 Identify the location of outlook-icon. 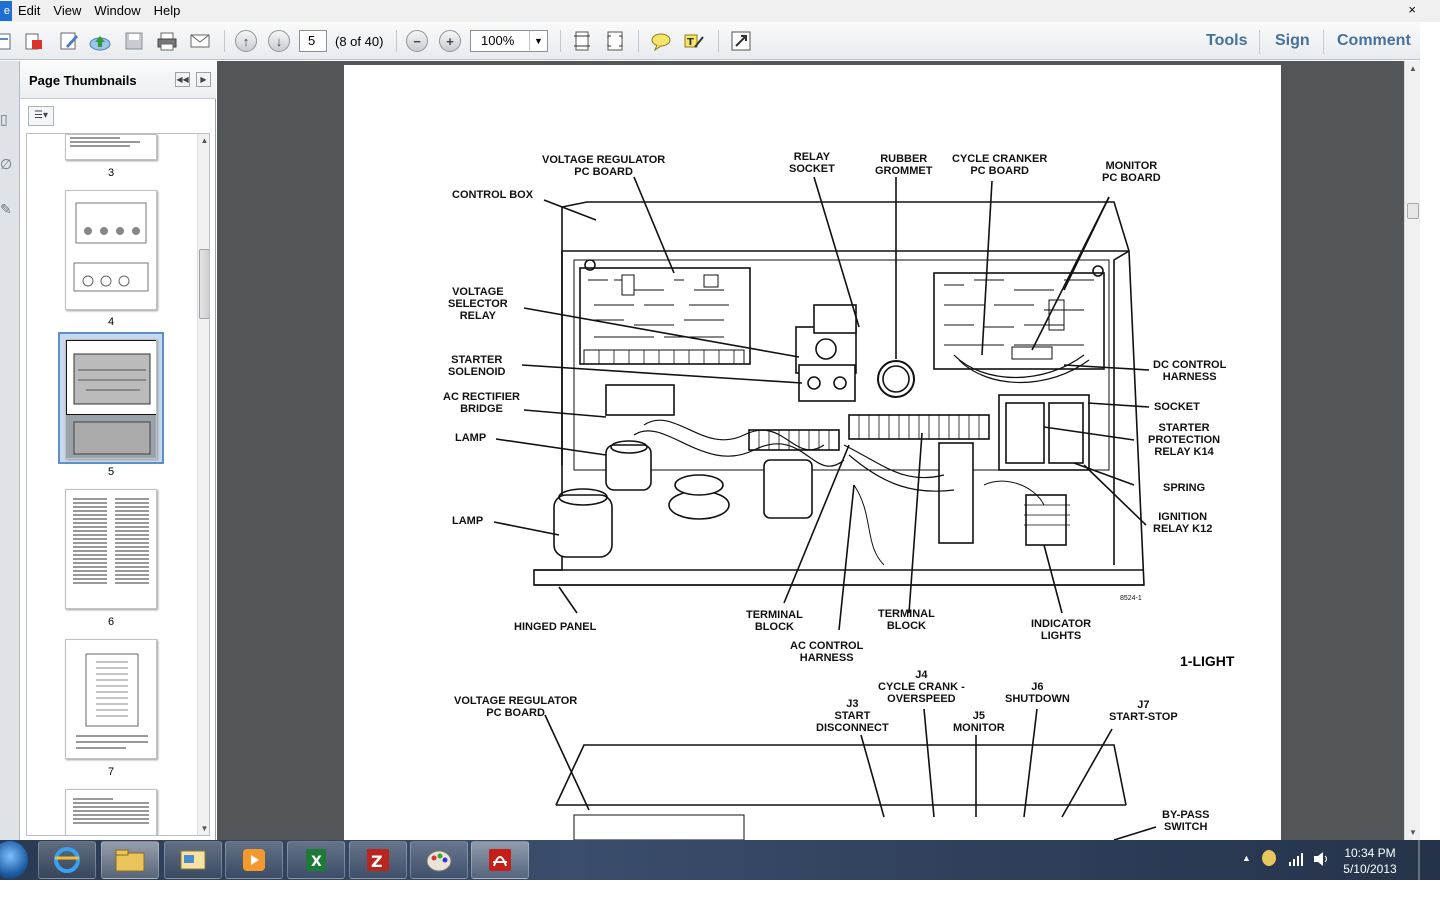
(193, 860).